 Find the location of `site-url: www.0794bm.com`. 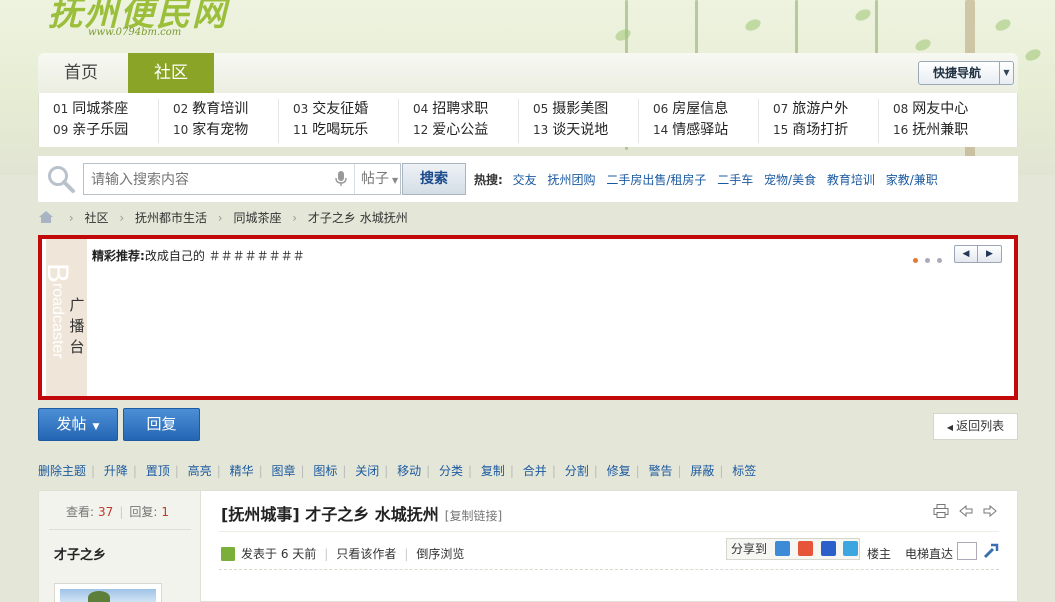

site-url: www.0794bm.com is located at coordinates (135, 32).